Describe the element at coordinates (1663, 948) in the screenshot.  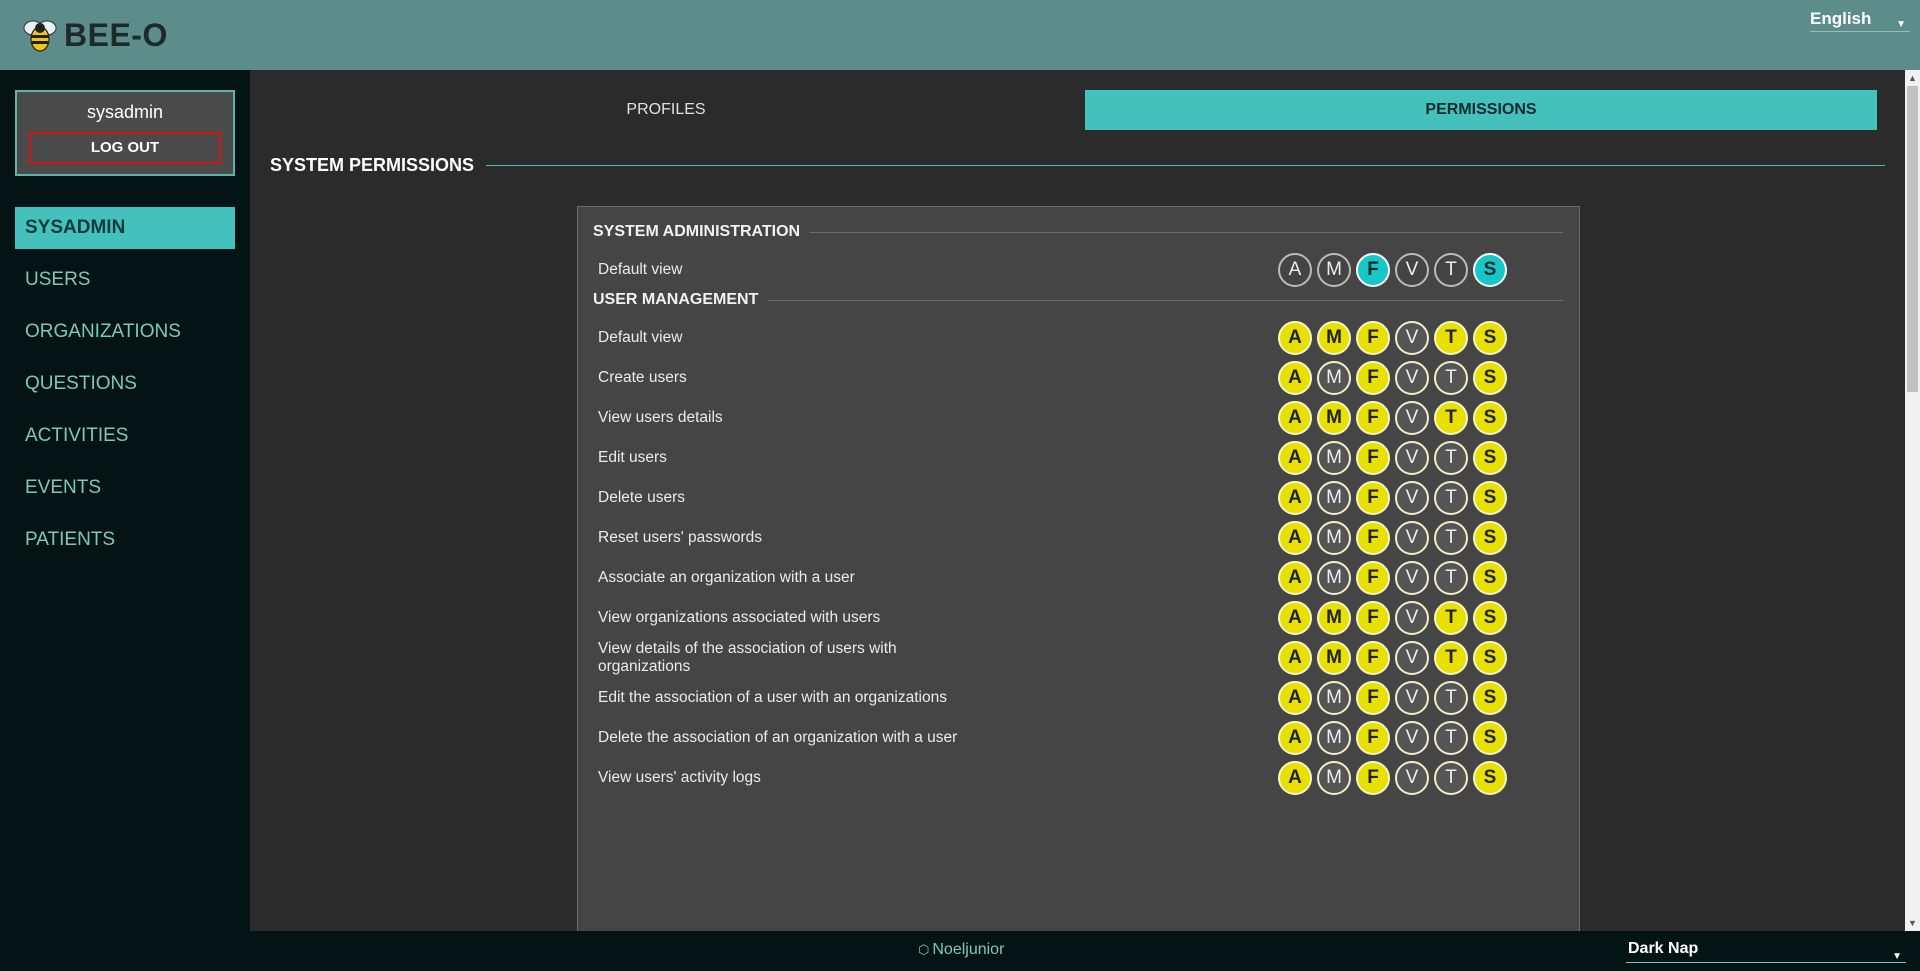
I see `theme-selected: Dark Nap` at that location.